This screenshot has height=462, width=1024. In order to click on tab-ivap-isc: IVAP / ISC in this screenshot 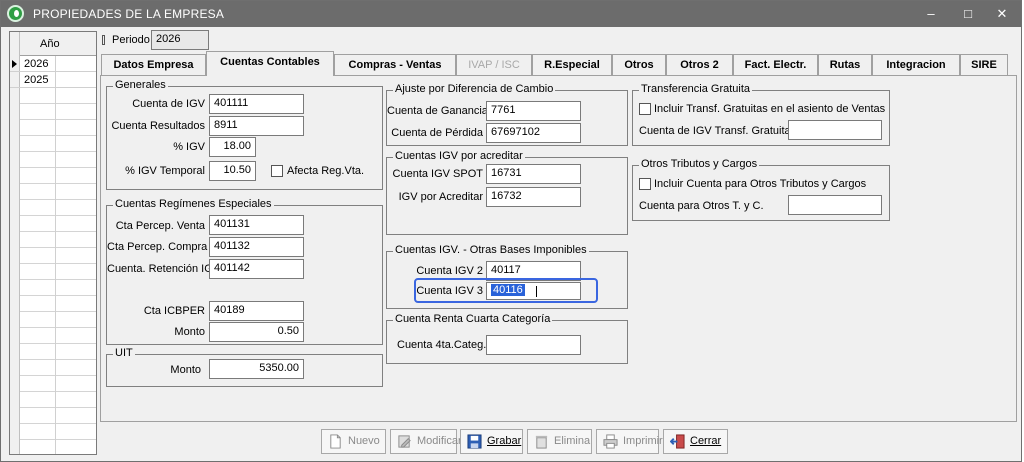, I will do `click(494, 64)`.